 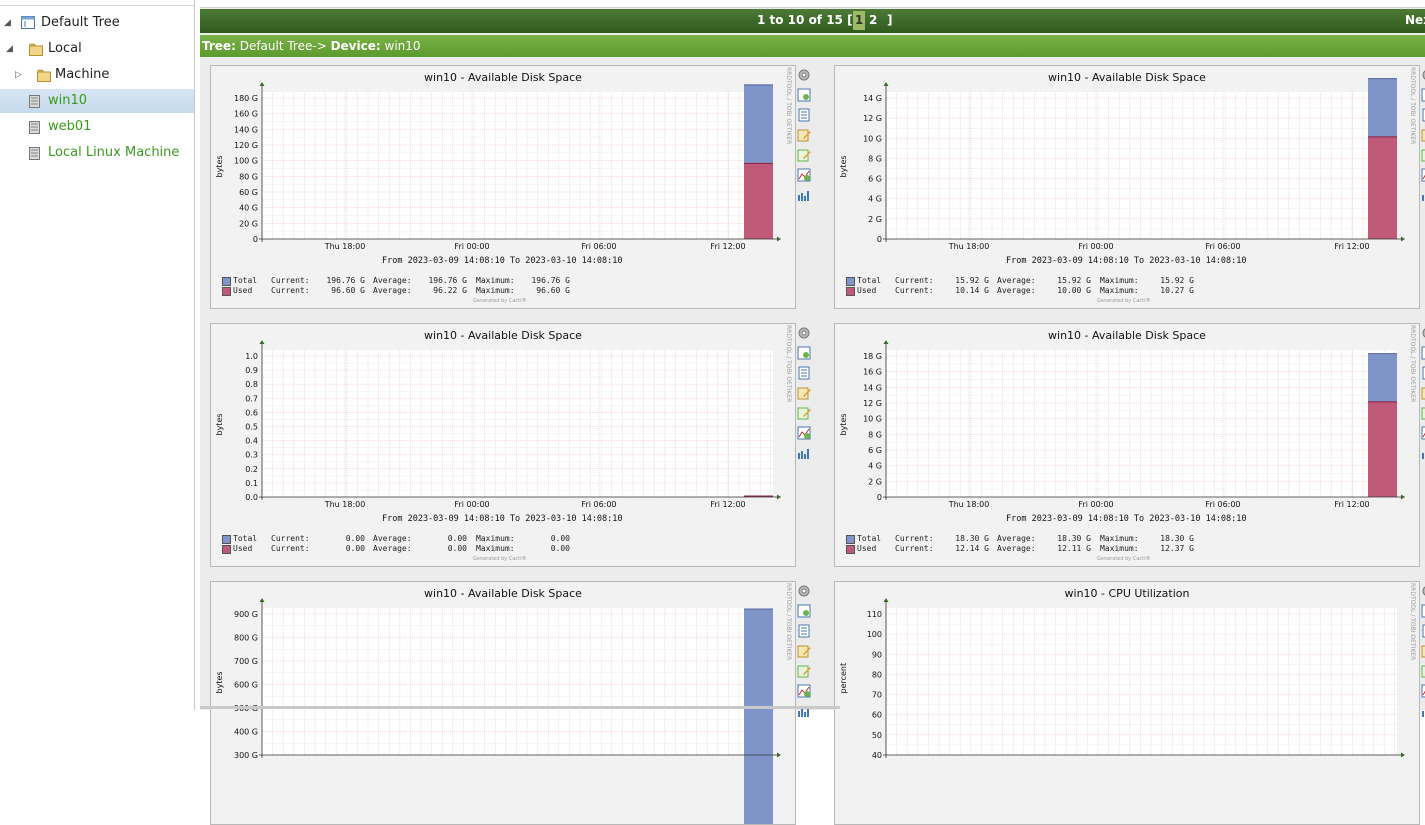 I want to click on tree-node-win10: win10, so click(x=97, y=101).